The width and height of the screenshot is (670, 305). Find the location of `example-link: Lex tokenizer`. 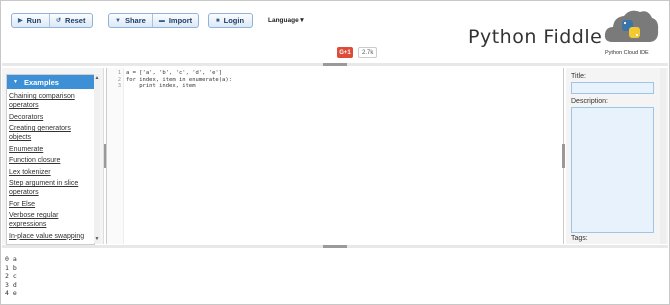

example-link: Lex tokenizer is located at coordinates (50, 172).